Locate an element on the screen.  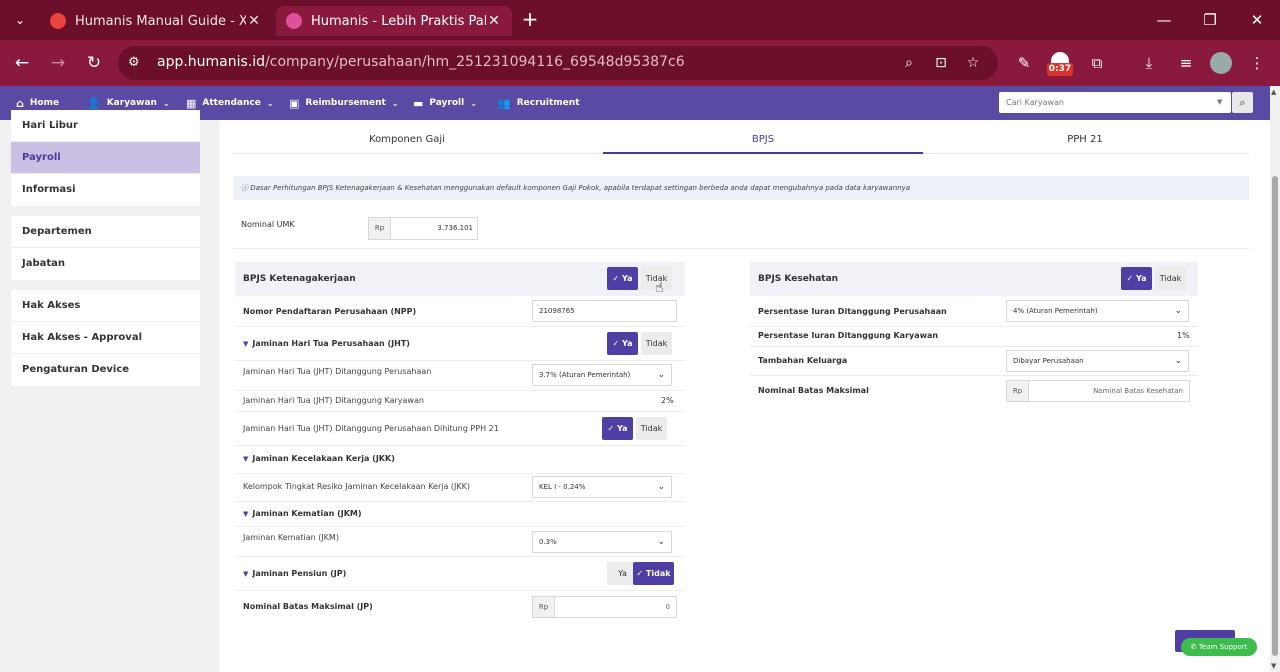
bookmark-star-icon: ☆ is located at coordinates (973, 63).